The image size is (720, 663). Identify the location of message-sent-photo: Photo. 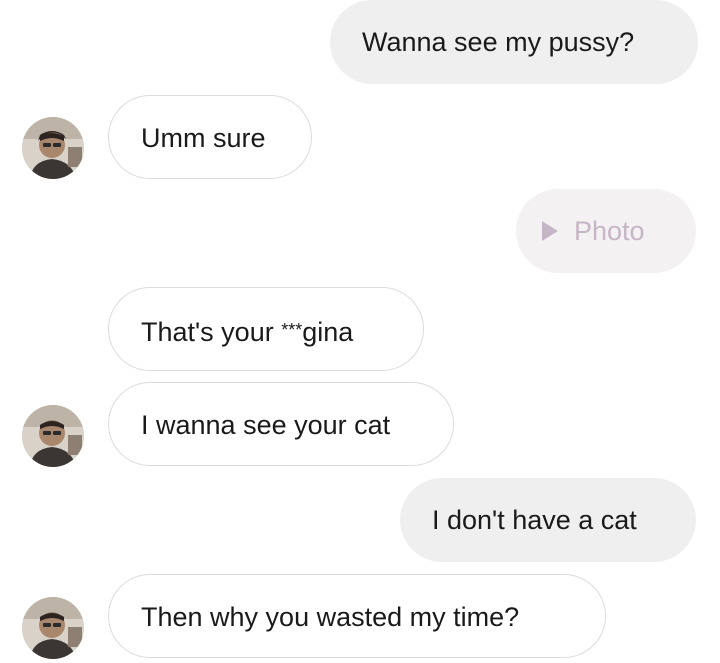
(606, 231).